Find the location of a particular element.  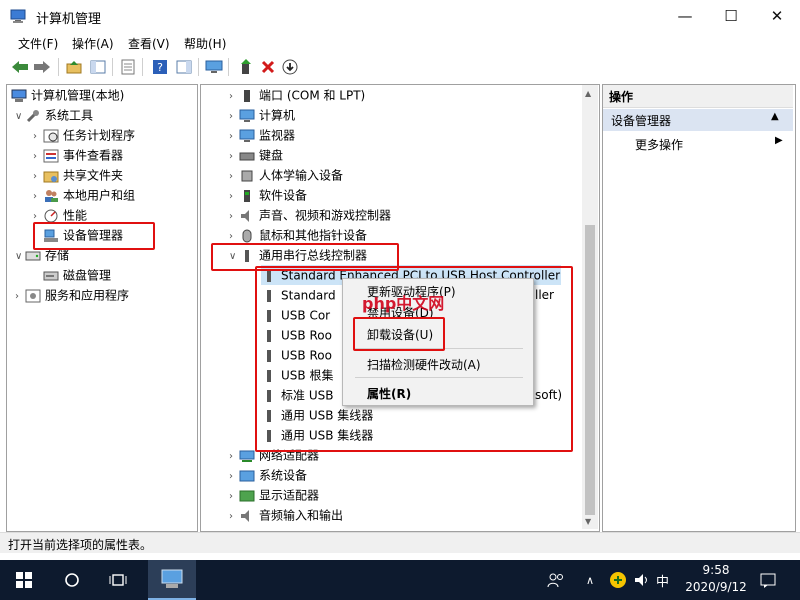

usb-device-row: USB 根集 is located at coordinates (297, 375).